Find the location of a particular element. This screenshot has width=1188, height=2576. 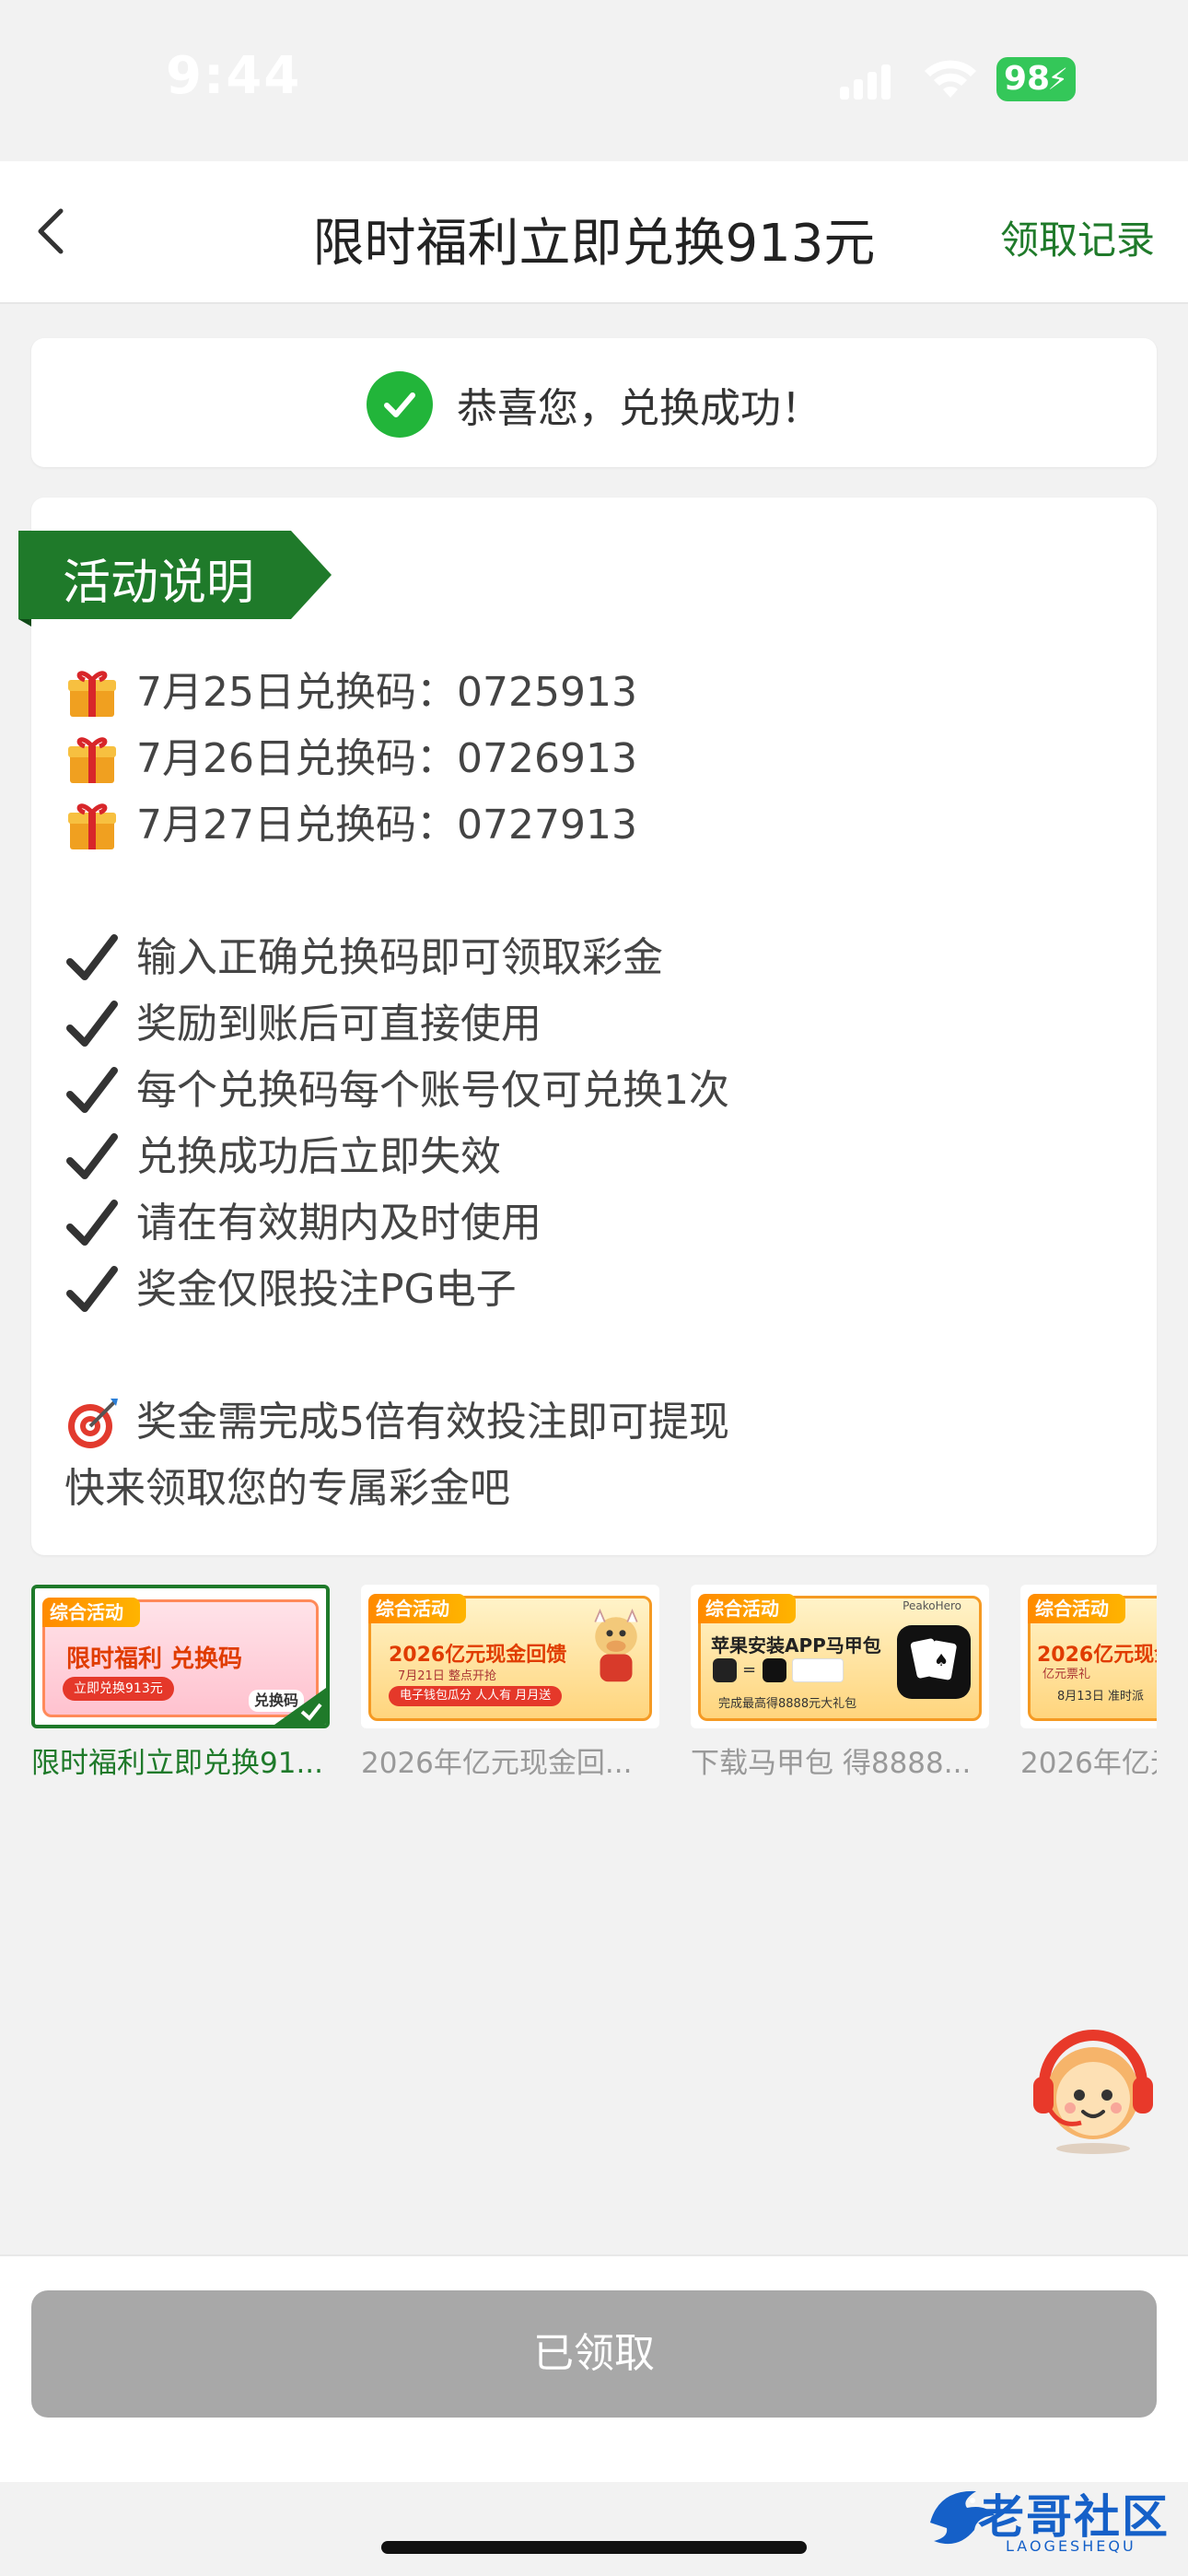

home-indicator is located at coordinates (594, 2547).